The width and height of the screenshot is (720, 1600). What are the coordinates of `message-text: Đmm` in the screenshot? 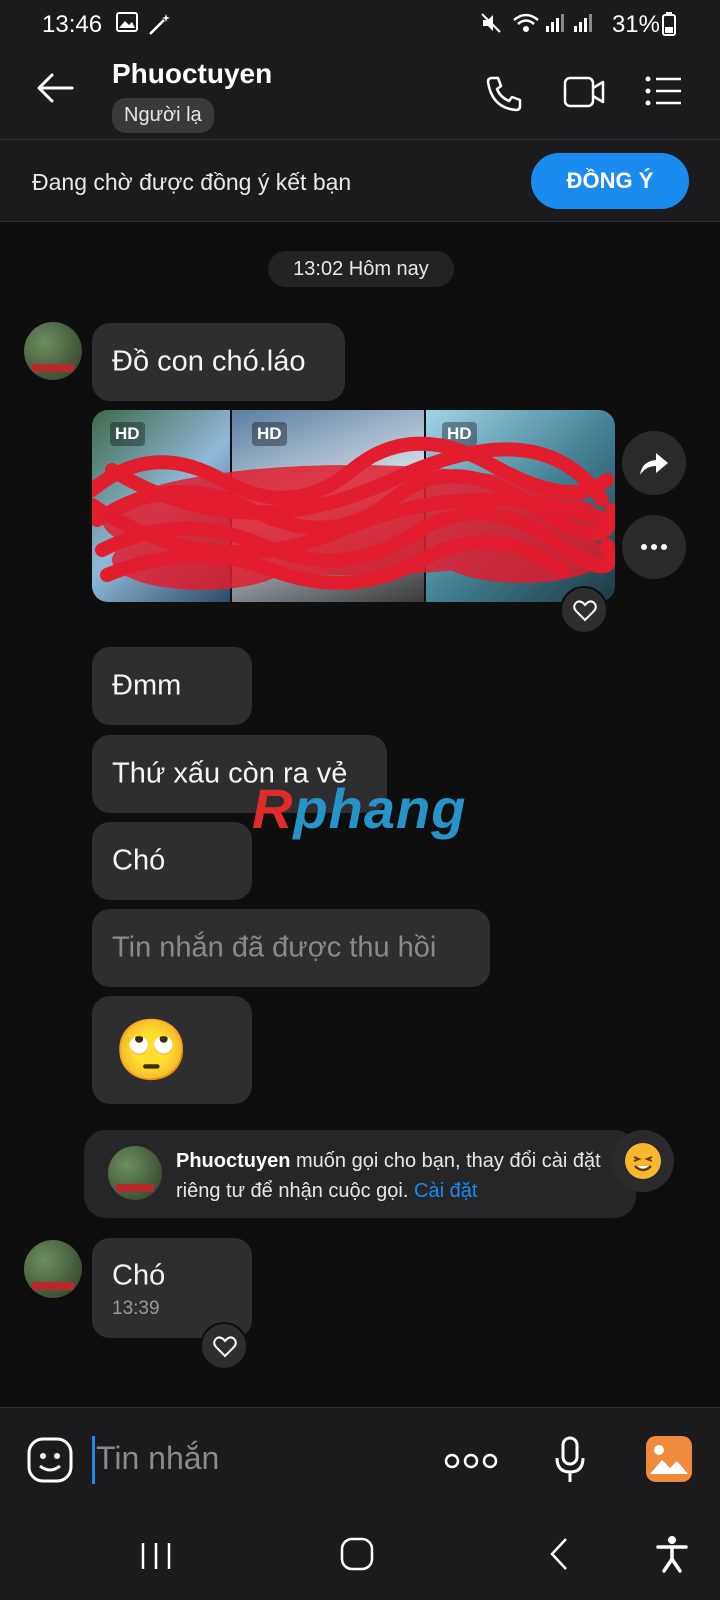 It's located at (147, 685).